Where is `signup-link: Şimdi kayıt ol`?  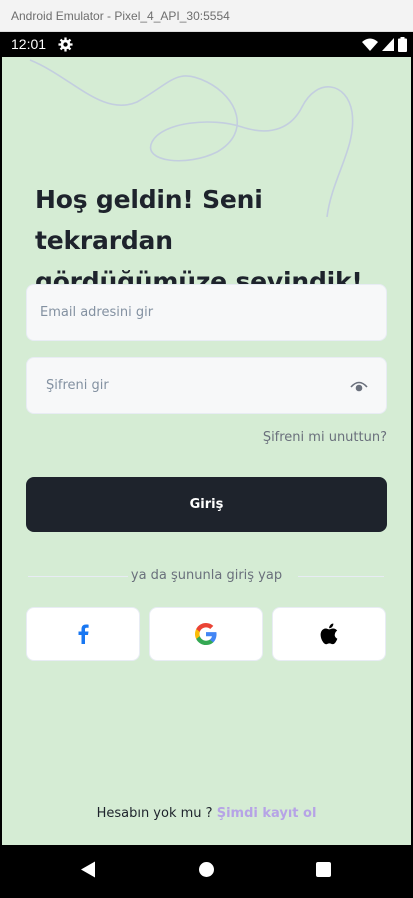 signup-link: Şimdi kayıt ol is located at coordinates (267, 813).